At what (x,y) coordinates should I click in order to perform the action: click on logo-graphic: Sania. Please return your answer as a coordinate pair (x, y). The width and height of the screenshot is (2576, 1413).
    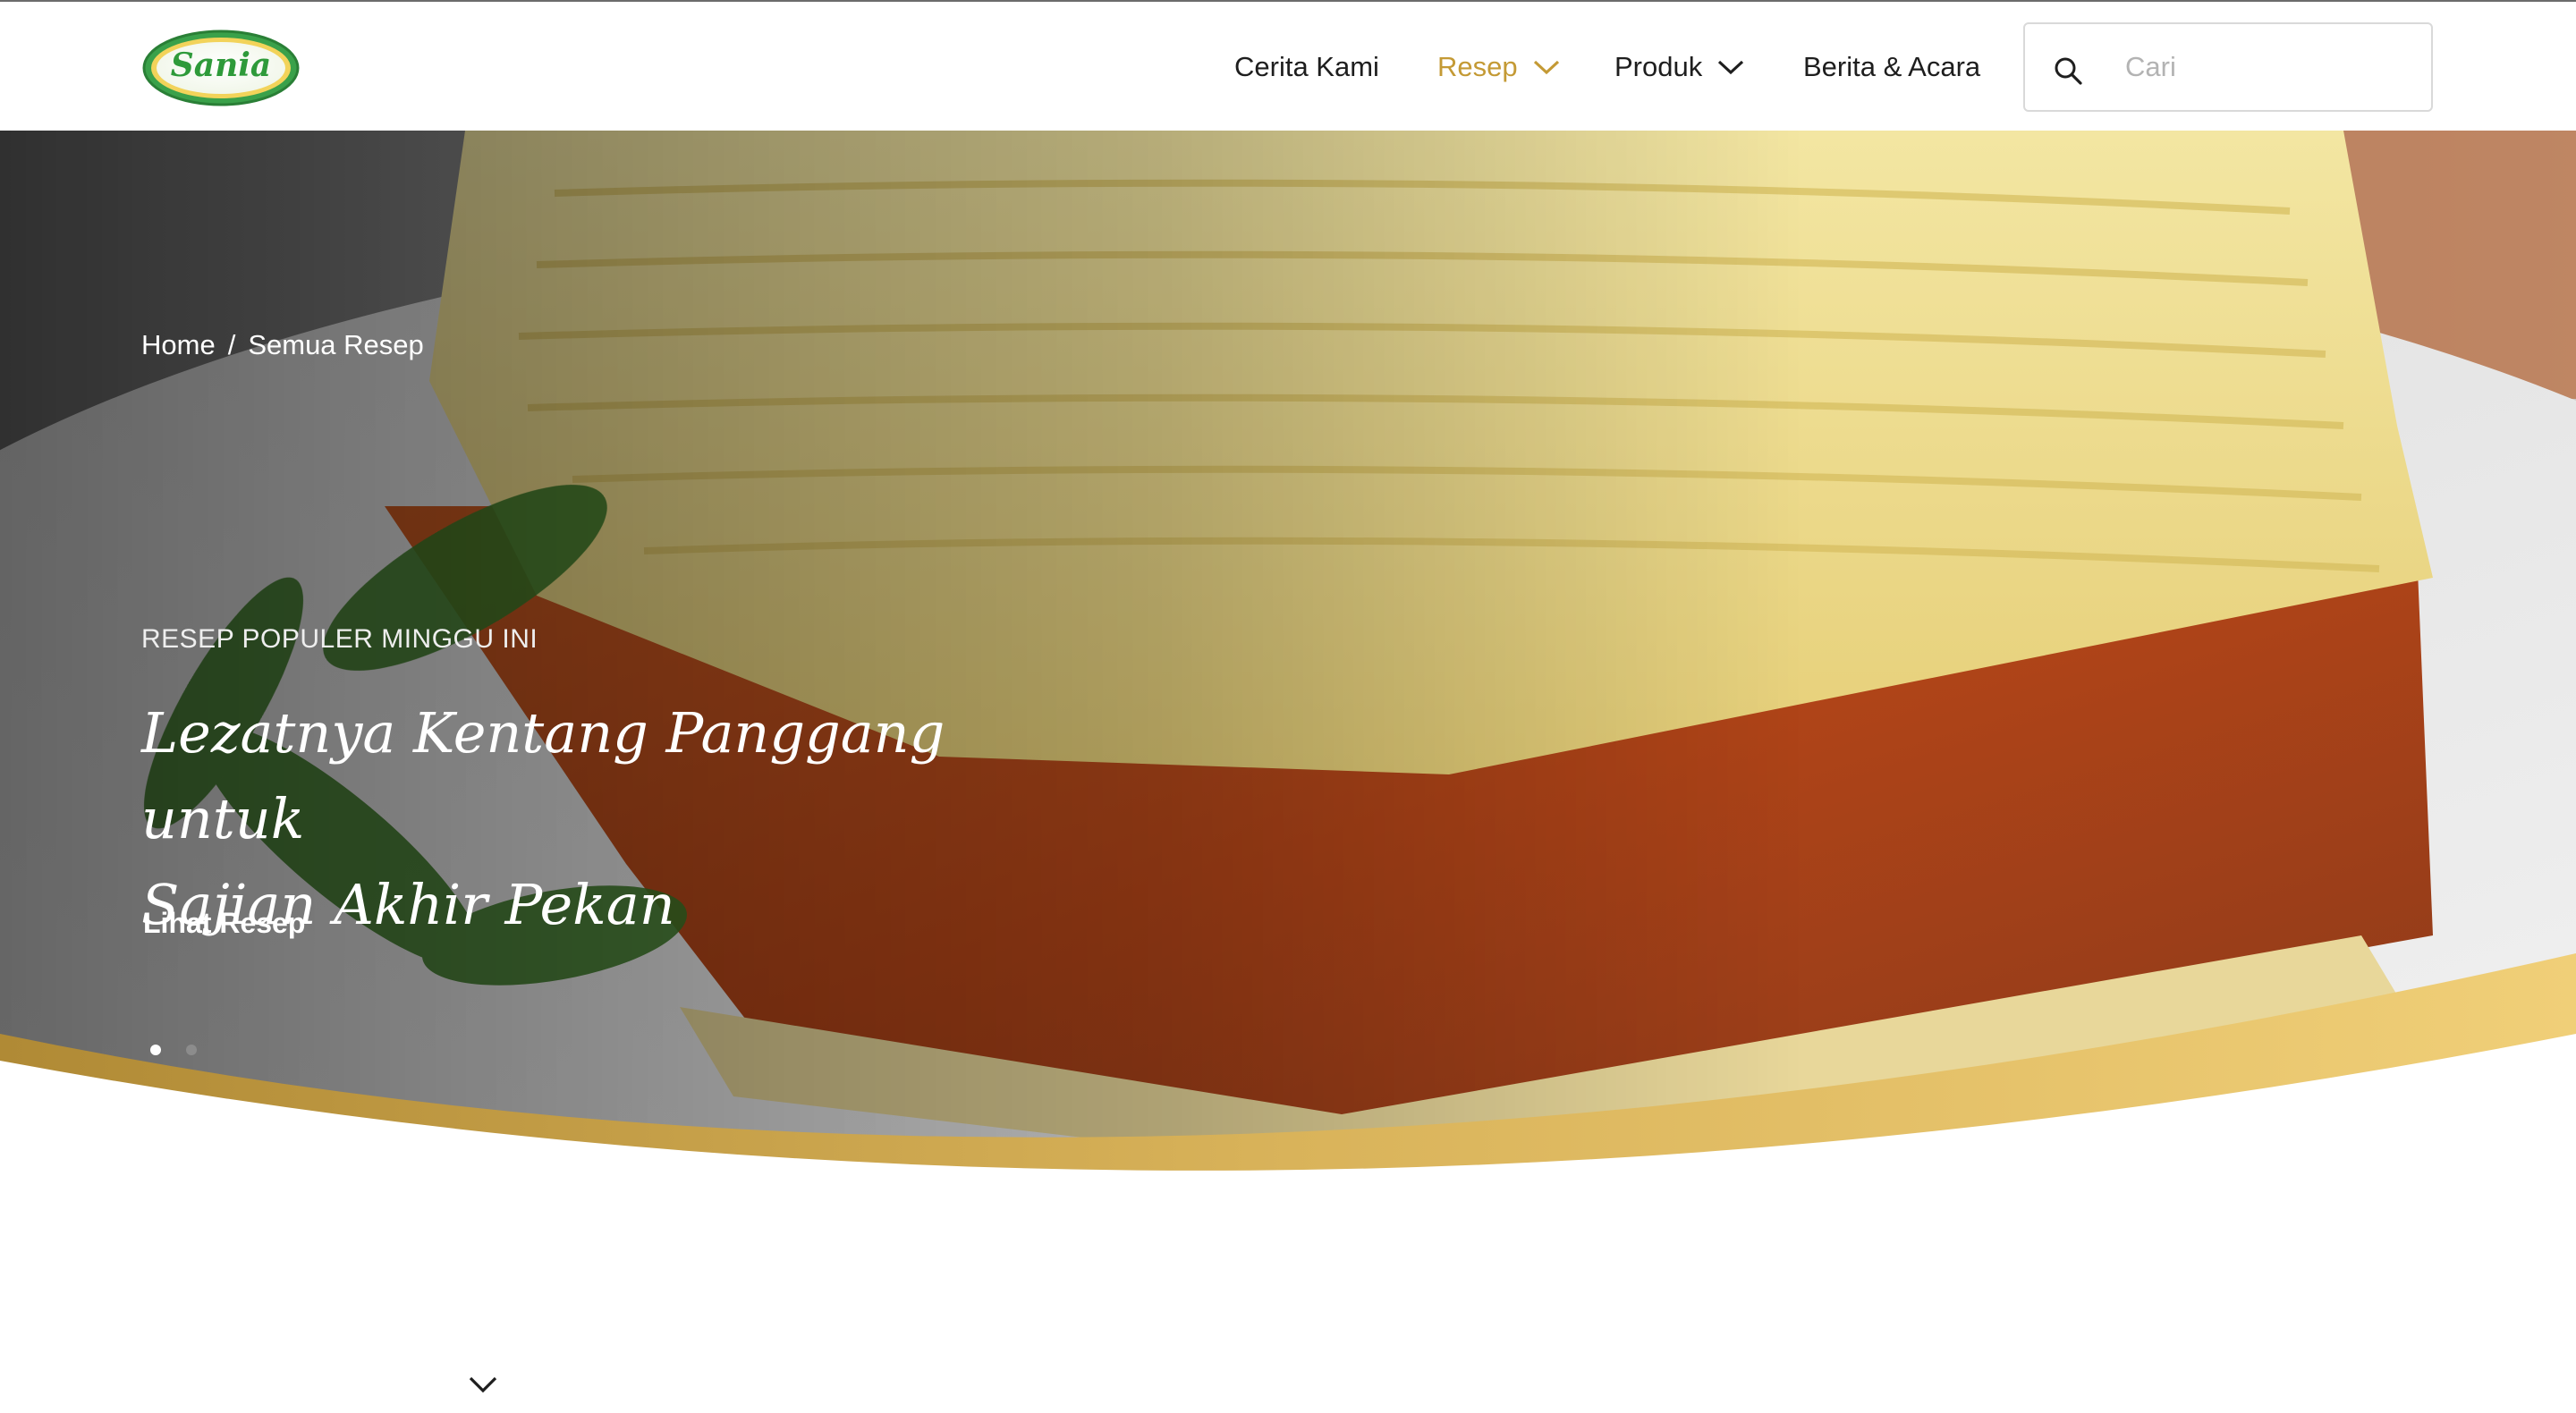
    Looking at the image, I should click on (221, 68).